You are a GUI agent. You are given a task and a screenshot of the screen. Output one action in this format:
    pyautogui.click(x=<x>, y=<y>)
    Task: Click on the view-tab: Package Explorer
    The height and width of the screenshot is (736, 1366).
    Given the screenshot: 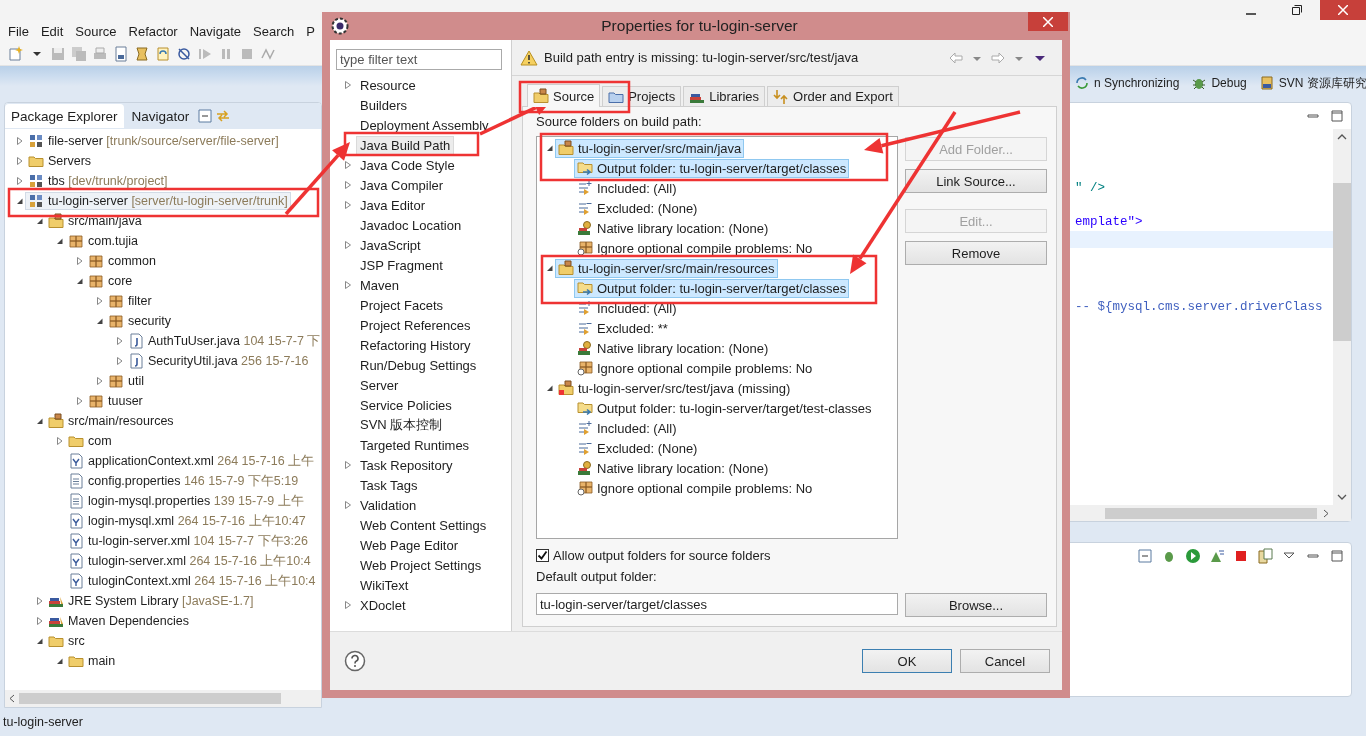 What is the action you would take?
    pyautogui.click(x=64, y=116)
    